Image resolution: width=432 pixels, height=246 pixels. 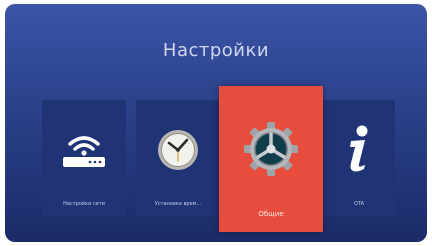 I want to click on wifi-router-icon, so click(x=84, y=151).